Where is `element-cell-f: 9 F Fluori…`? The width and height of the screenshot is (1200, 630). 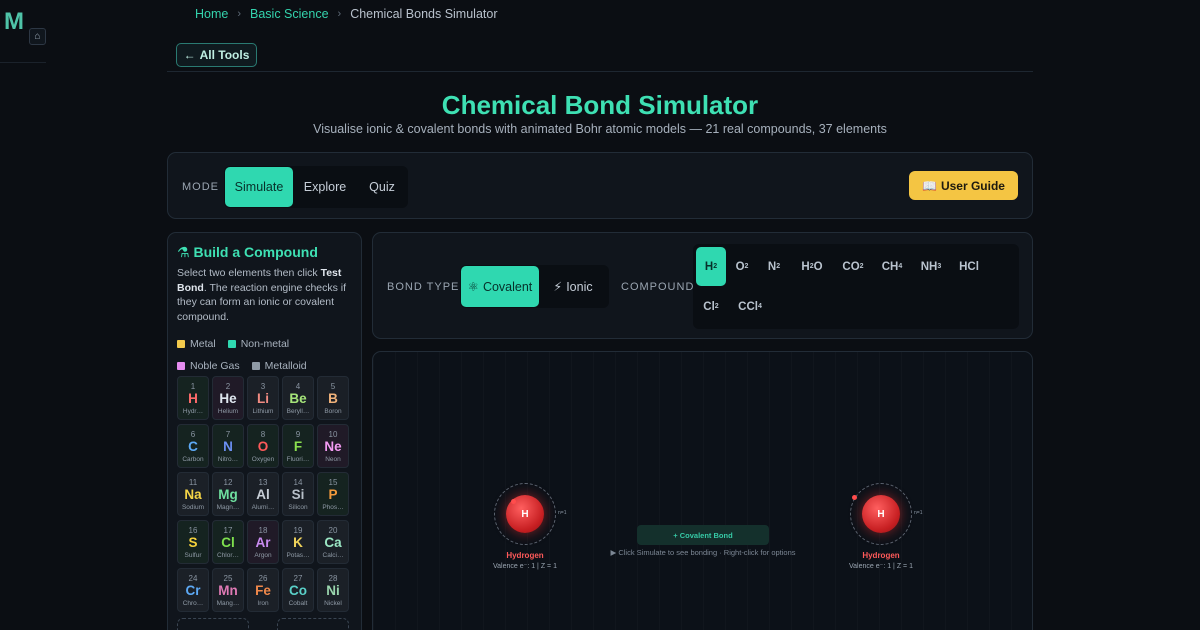 element-cell-f: 9 F Fluori… is located at coordinates (298, 446).